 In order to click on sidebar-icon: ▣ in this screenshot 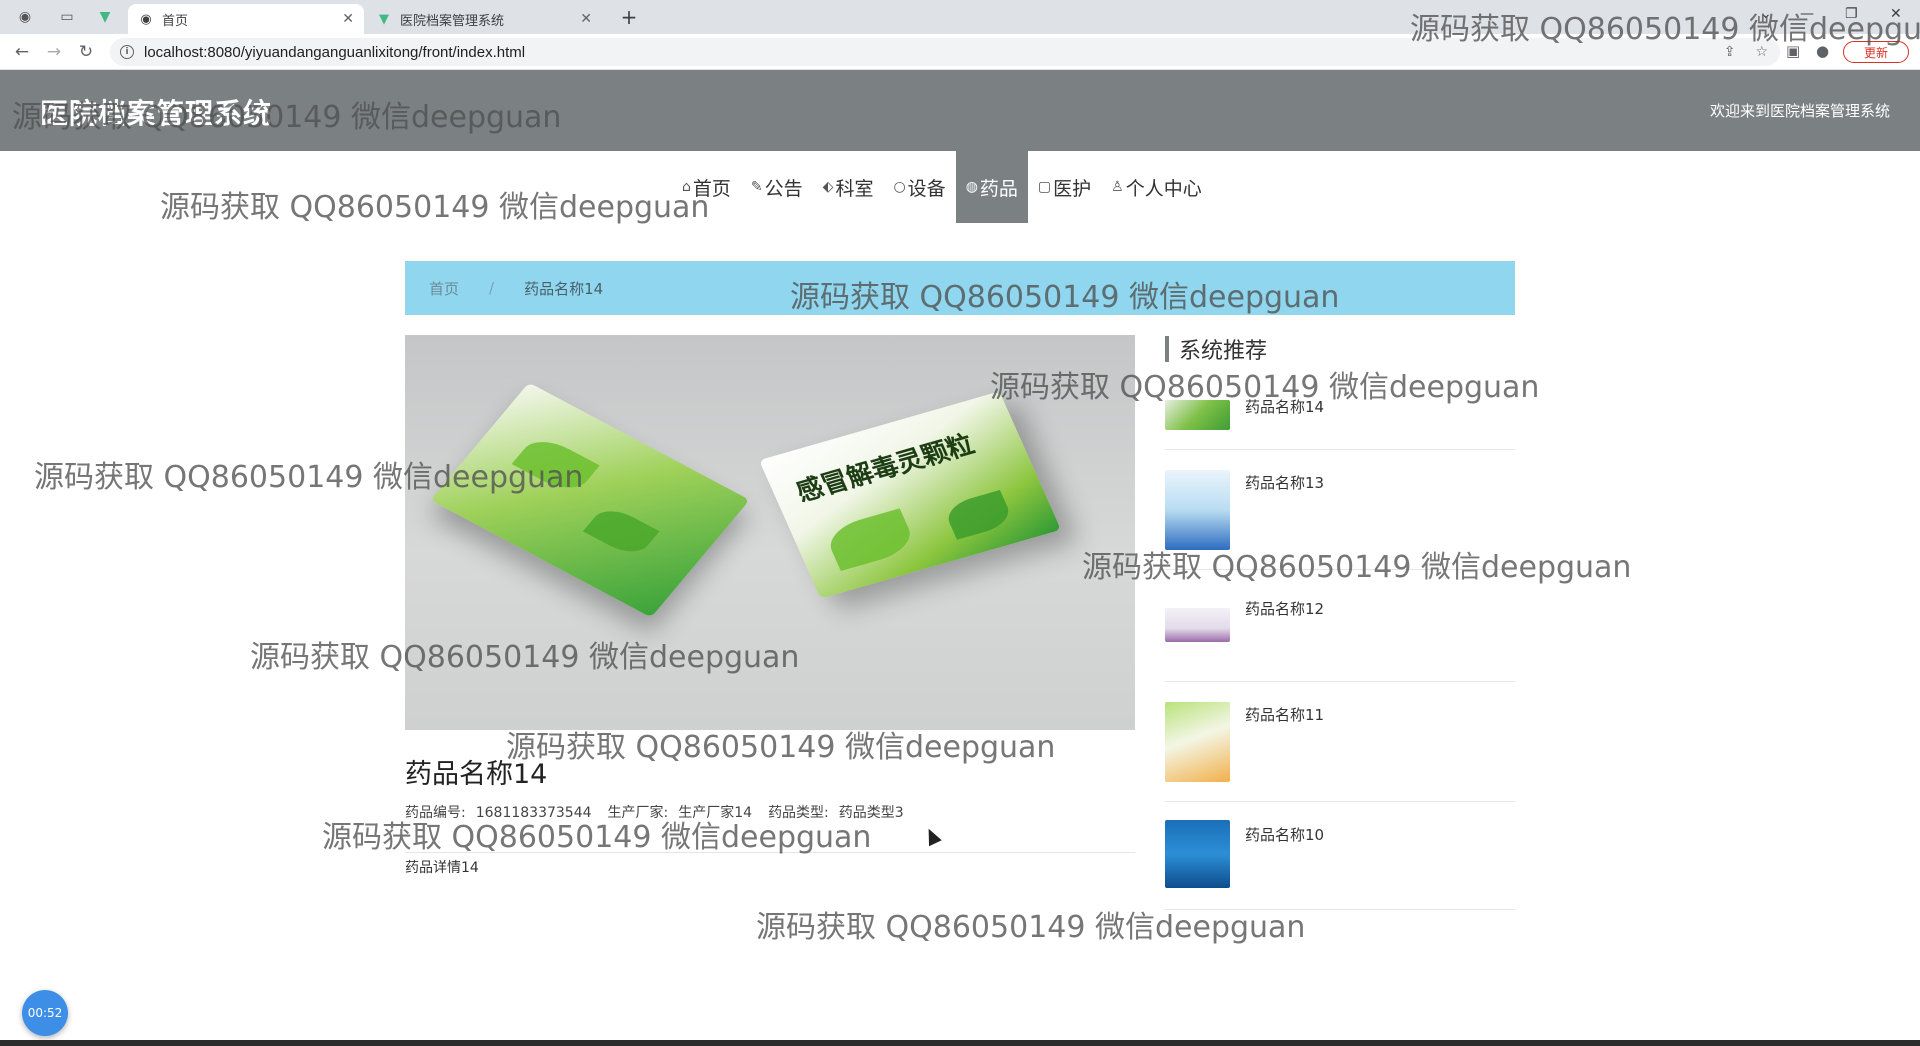, I will do `click(1793, 51)`.